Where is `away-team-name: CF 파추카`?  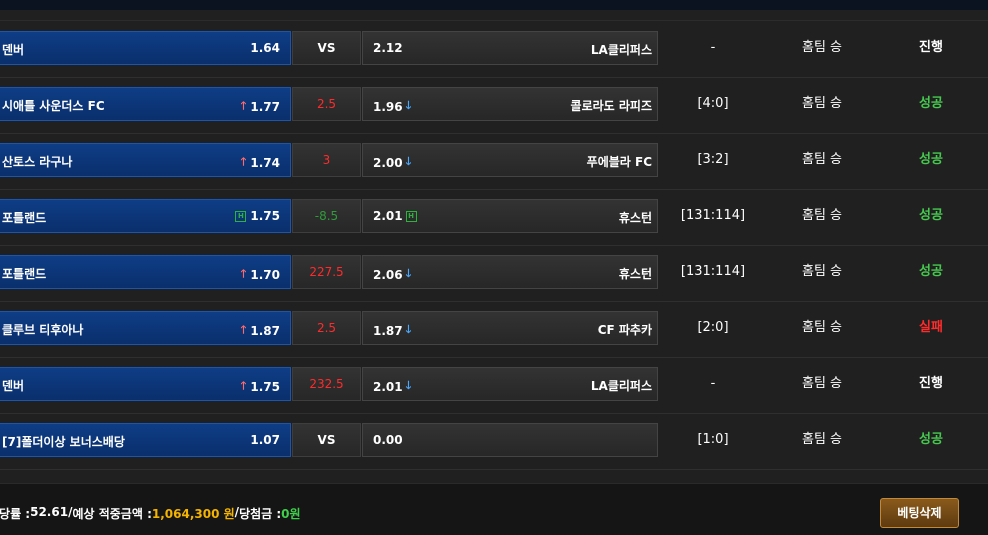 away-team-name: CF 파추카 is located at coordinates (624, 330).